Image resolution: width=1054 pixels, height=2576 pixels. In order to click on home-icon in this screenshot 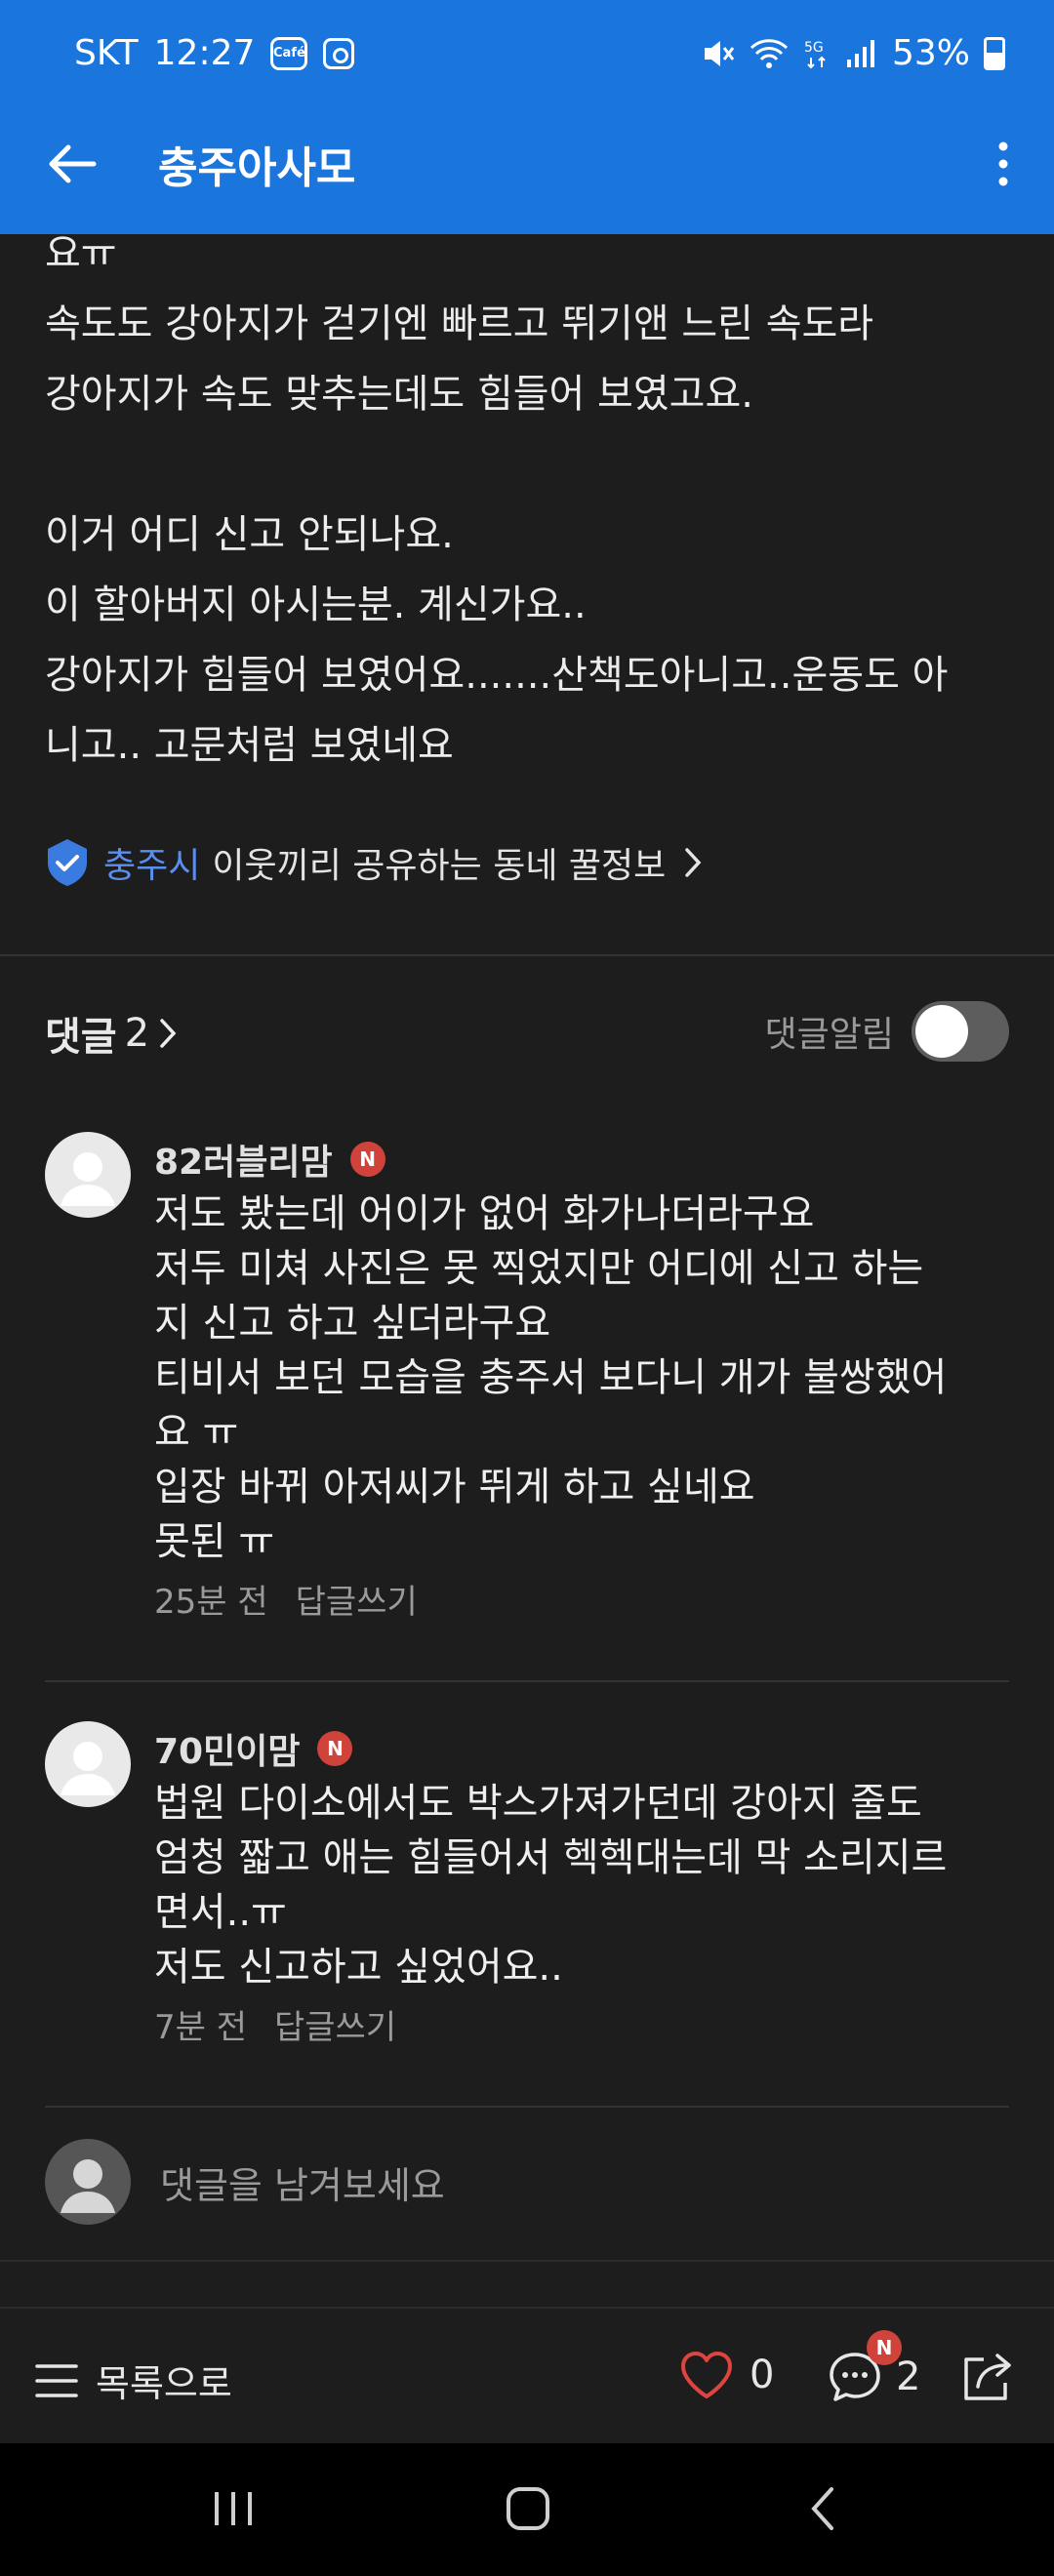, I will do `click(528, 2508)`.